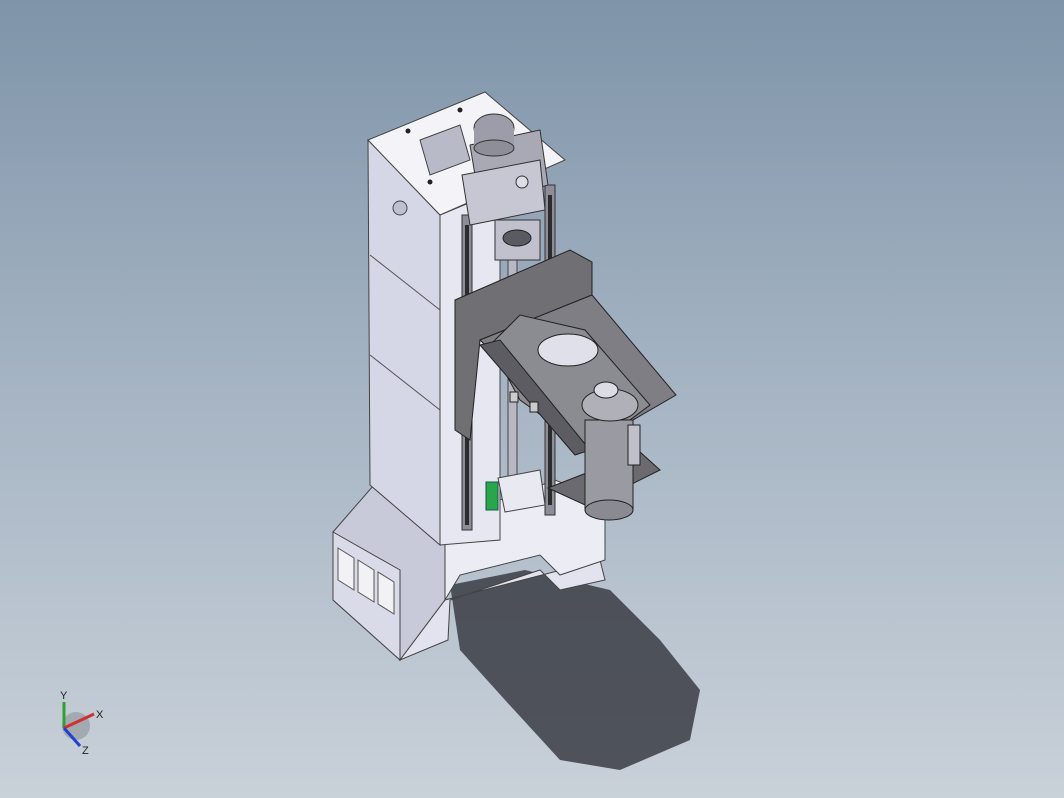 The height and width of the screenshot is (798, 1064). I want to click on model-shadow, so click(575, 670).